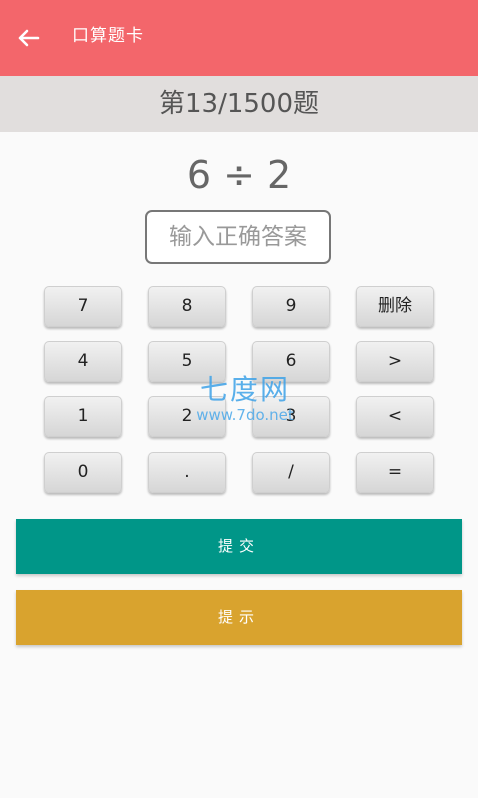 The width and height of the screenshot is (478, 798). Describe the element at coordinates (291, 361) in the screenshot. I see `key-6: 6` at that location.